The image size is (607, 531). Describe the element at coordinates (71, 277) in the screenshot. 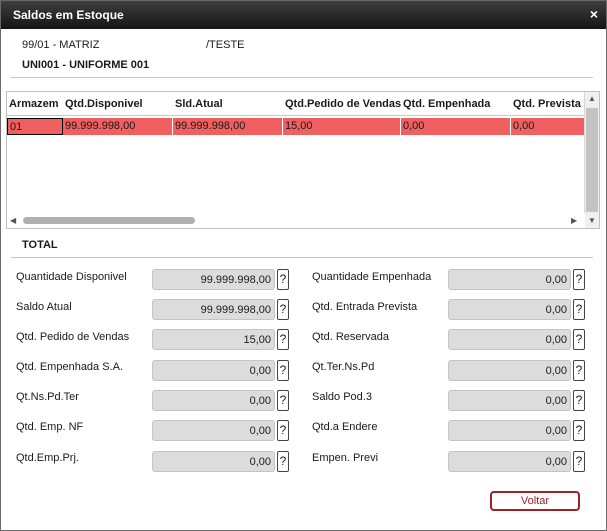

I see `field-label: Quantidade Disponivel` at that location.